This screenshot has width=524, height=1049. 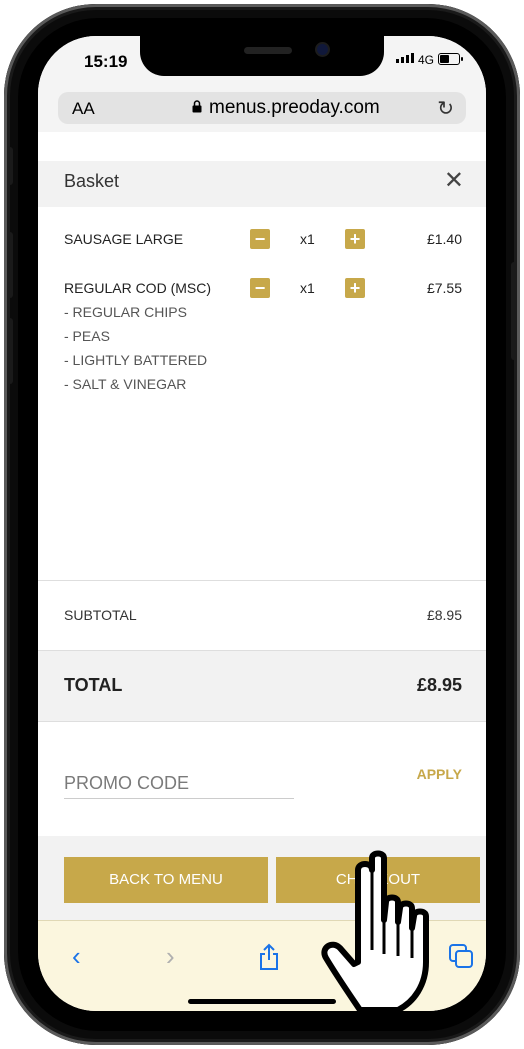 What do you see at coordinates (124, 239) in the screenshot?
I see `item-name: SAUSAGE LARGE` at bounding box center [124, 239].